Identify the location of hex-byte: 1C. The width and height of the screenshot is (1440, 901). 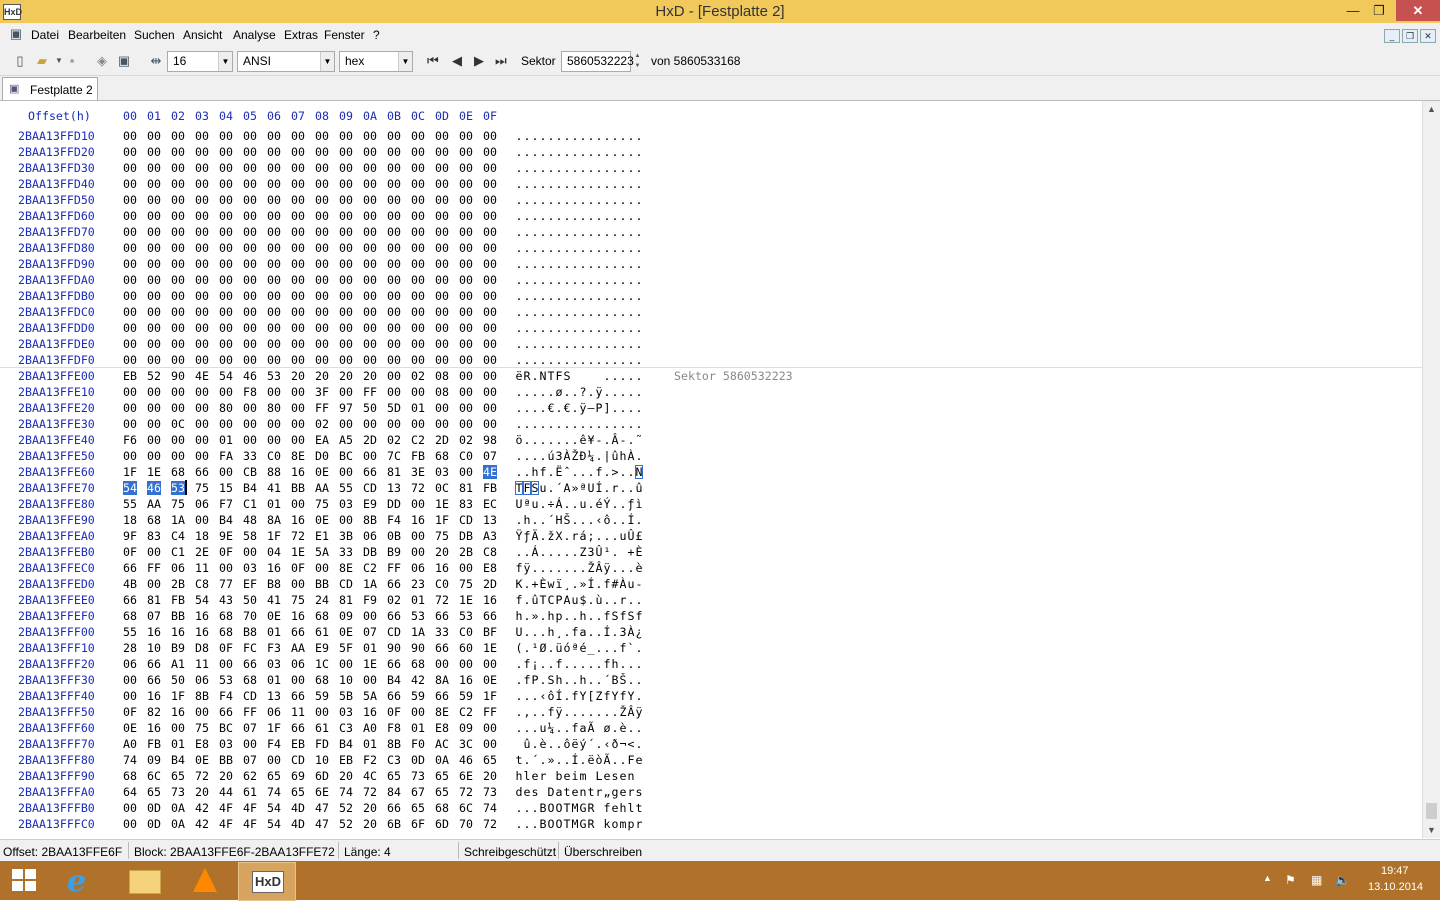
(322, 664).